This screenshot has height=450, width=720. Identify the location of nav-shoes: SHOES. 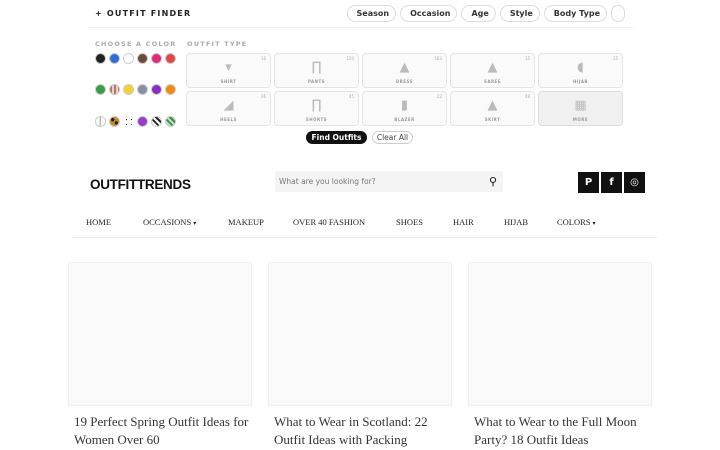
(409, 222).